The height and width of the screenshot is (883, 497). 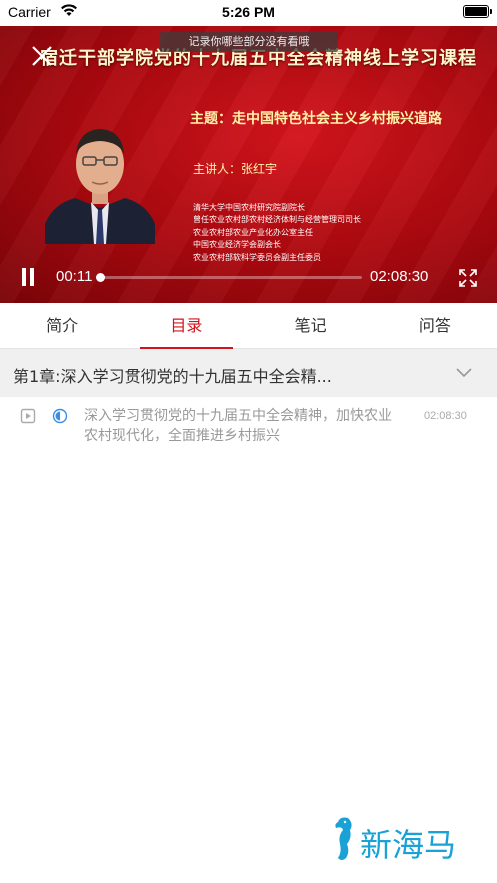 What do you see at coordinates (28, 416) in the screenshot?
I see `video-file-icon` at bounding box center [28, 416].